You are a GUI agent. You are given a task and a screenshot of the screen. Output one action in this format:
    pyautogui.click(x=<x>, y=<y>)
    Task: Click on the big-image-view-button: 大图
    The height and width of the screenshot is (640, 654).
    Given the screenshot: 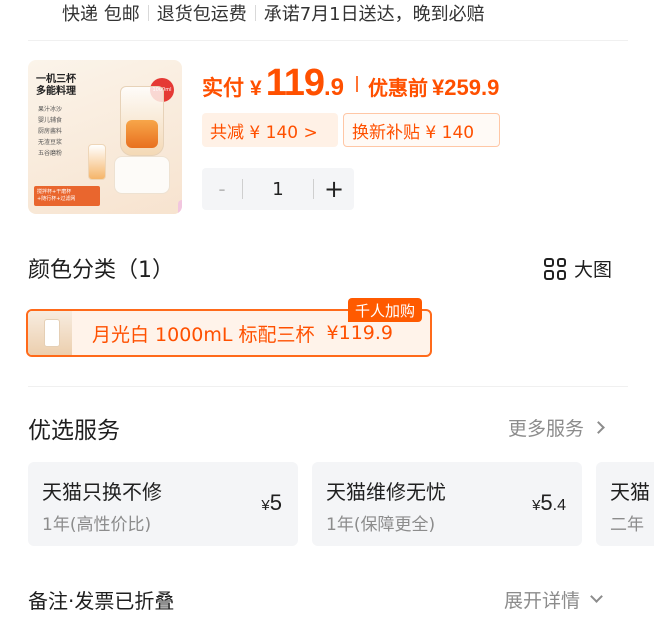 What is the action you would take?
    pyautogui.click(x=578, y=268)
    